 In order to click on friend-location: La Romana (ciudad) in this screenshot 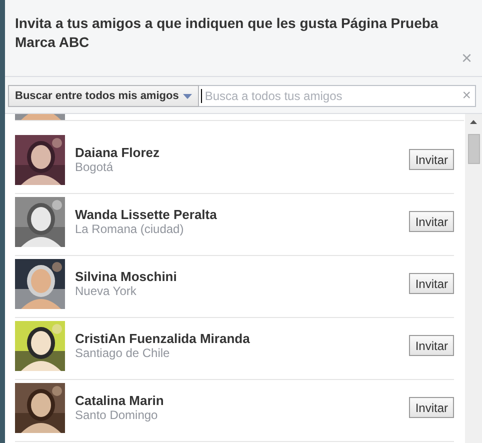, I will do `click(130, 229)`.